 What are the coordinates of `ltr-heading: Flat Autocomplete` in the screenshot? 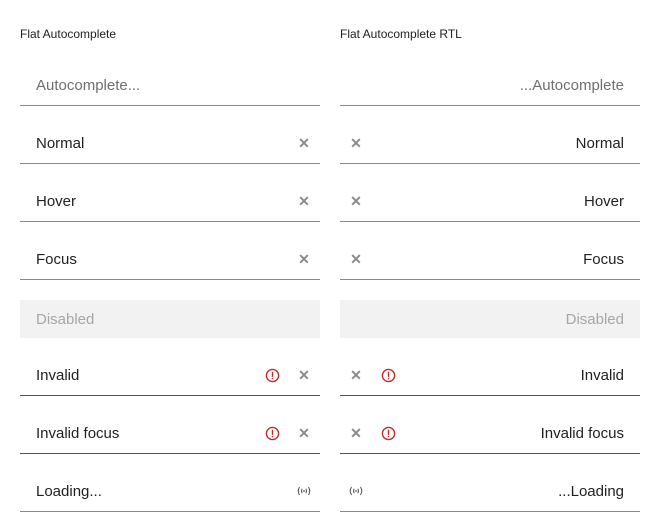 It's located at (68, 34).